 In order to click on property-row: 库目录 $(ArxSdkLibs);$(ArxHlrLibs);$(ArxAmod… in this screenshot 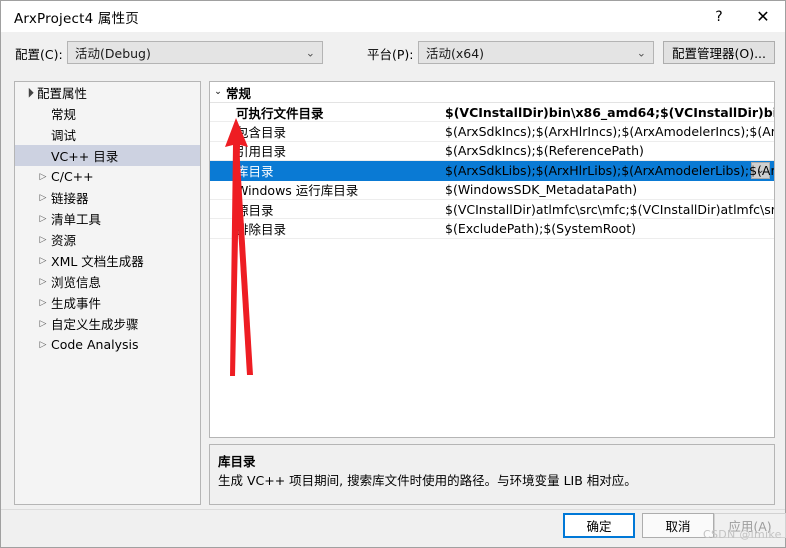, I will do `click(492, 171)`.